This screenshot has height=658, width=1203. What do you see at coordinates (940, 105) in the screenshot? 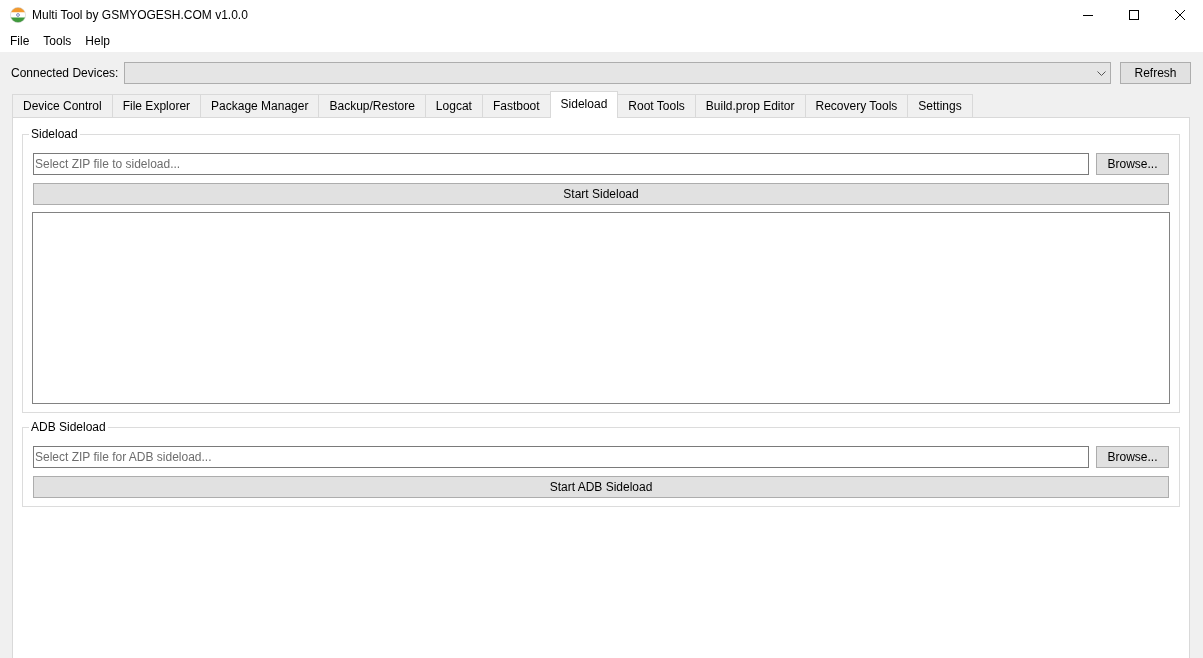
I see `tab: Settings` at bounding box center [940, 105].